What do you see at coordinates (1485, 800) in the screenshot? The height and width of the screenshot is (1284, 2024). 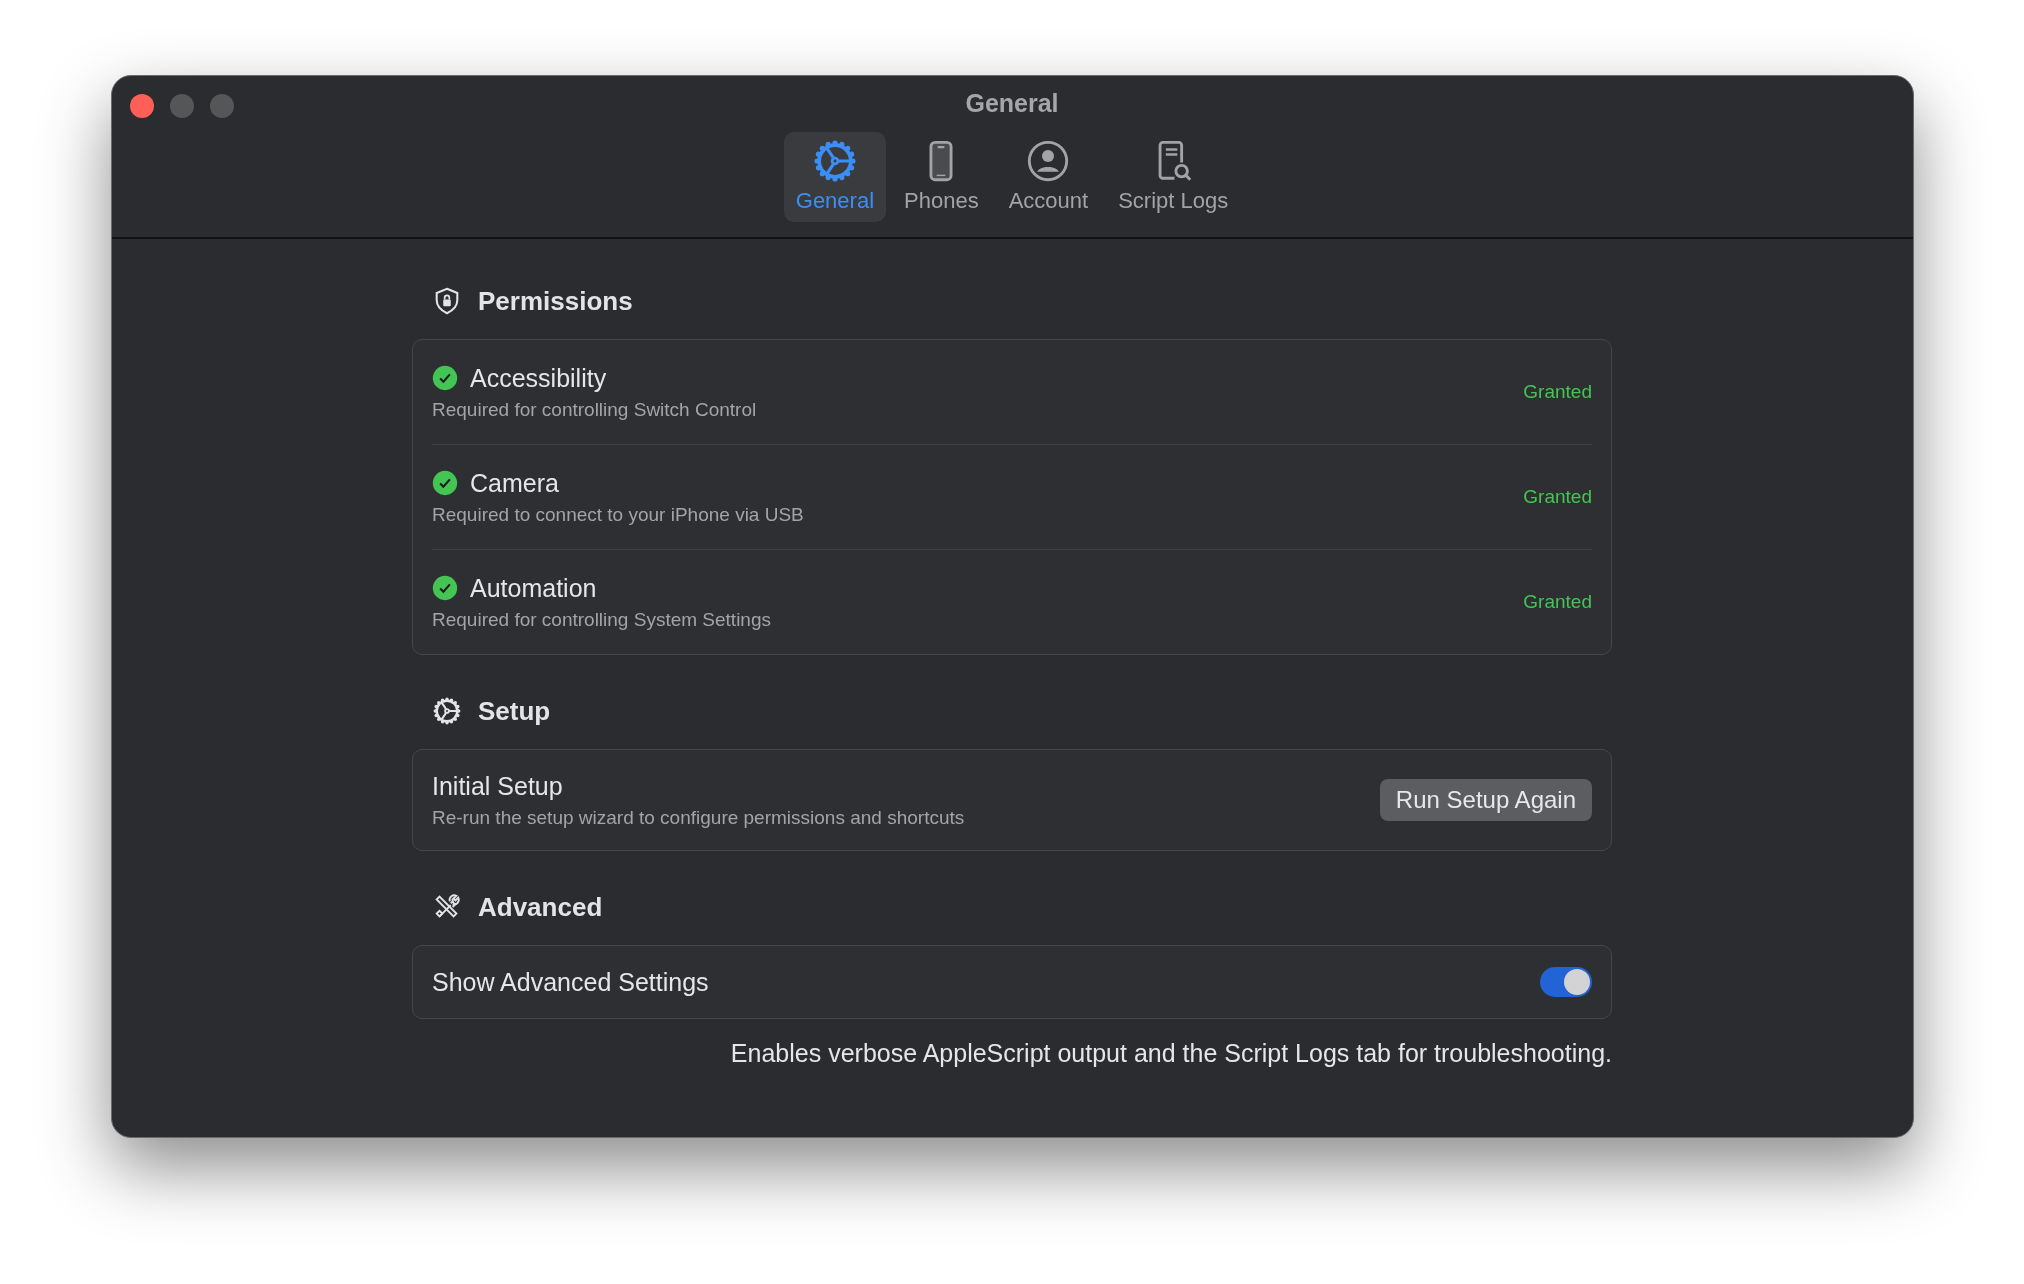 I see `run-setup-button: Run Setup Again` at bounding box center [1485, 800].